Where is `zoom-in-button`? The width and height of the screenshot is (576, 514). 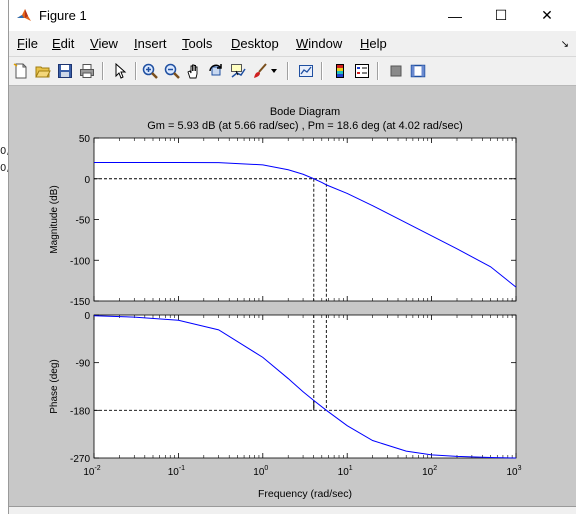 zoom-in-button is located at coordinates (150, 71).